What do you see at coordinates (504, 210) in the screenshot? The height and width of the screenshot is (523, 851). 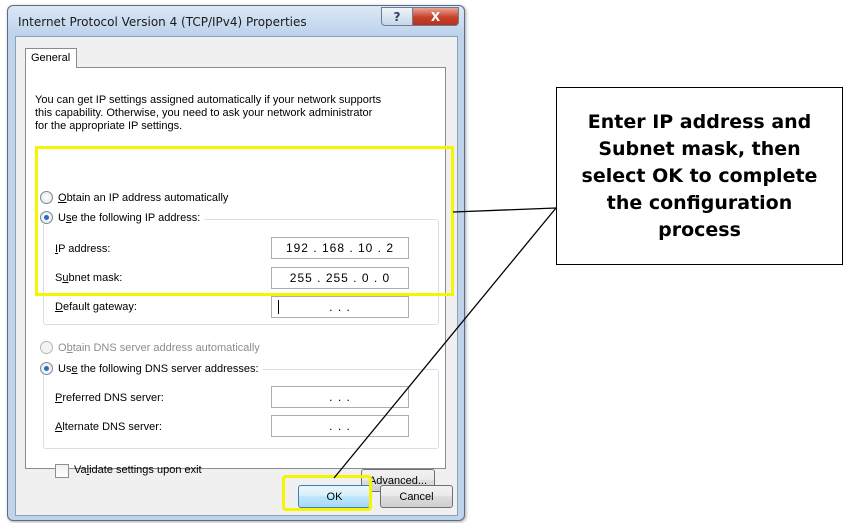 I see `callout-line-ip` at bounding box center [504, 210].